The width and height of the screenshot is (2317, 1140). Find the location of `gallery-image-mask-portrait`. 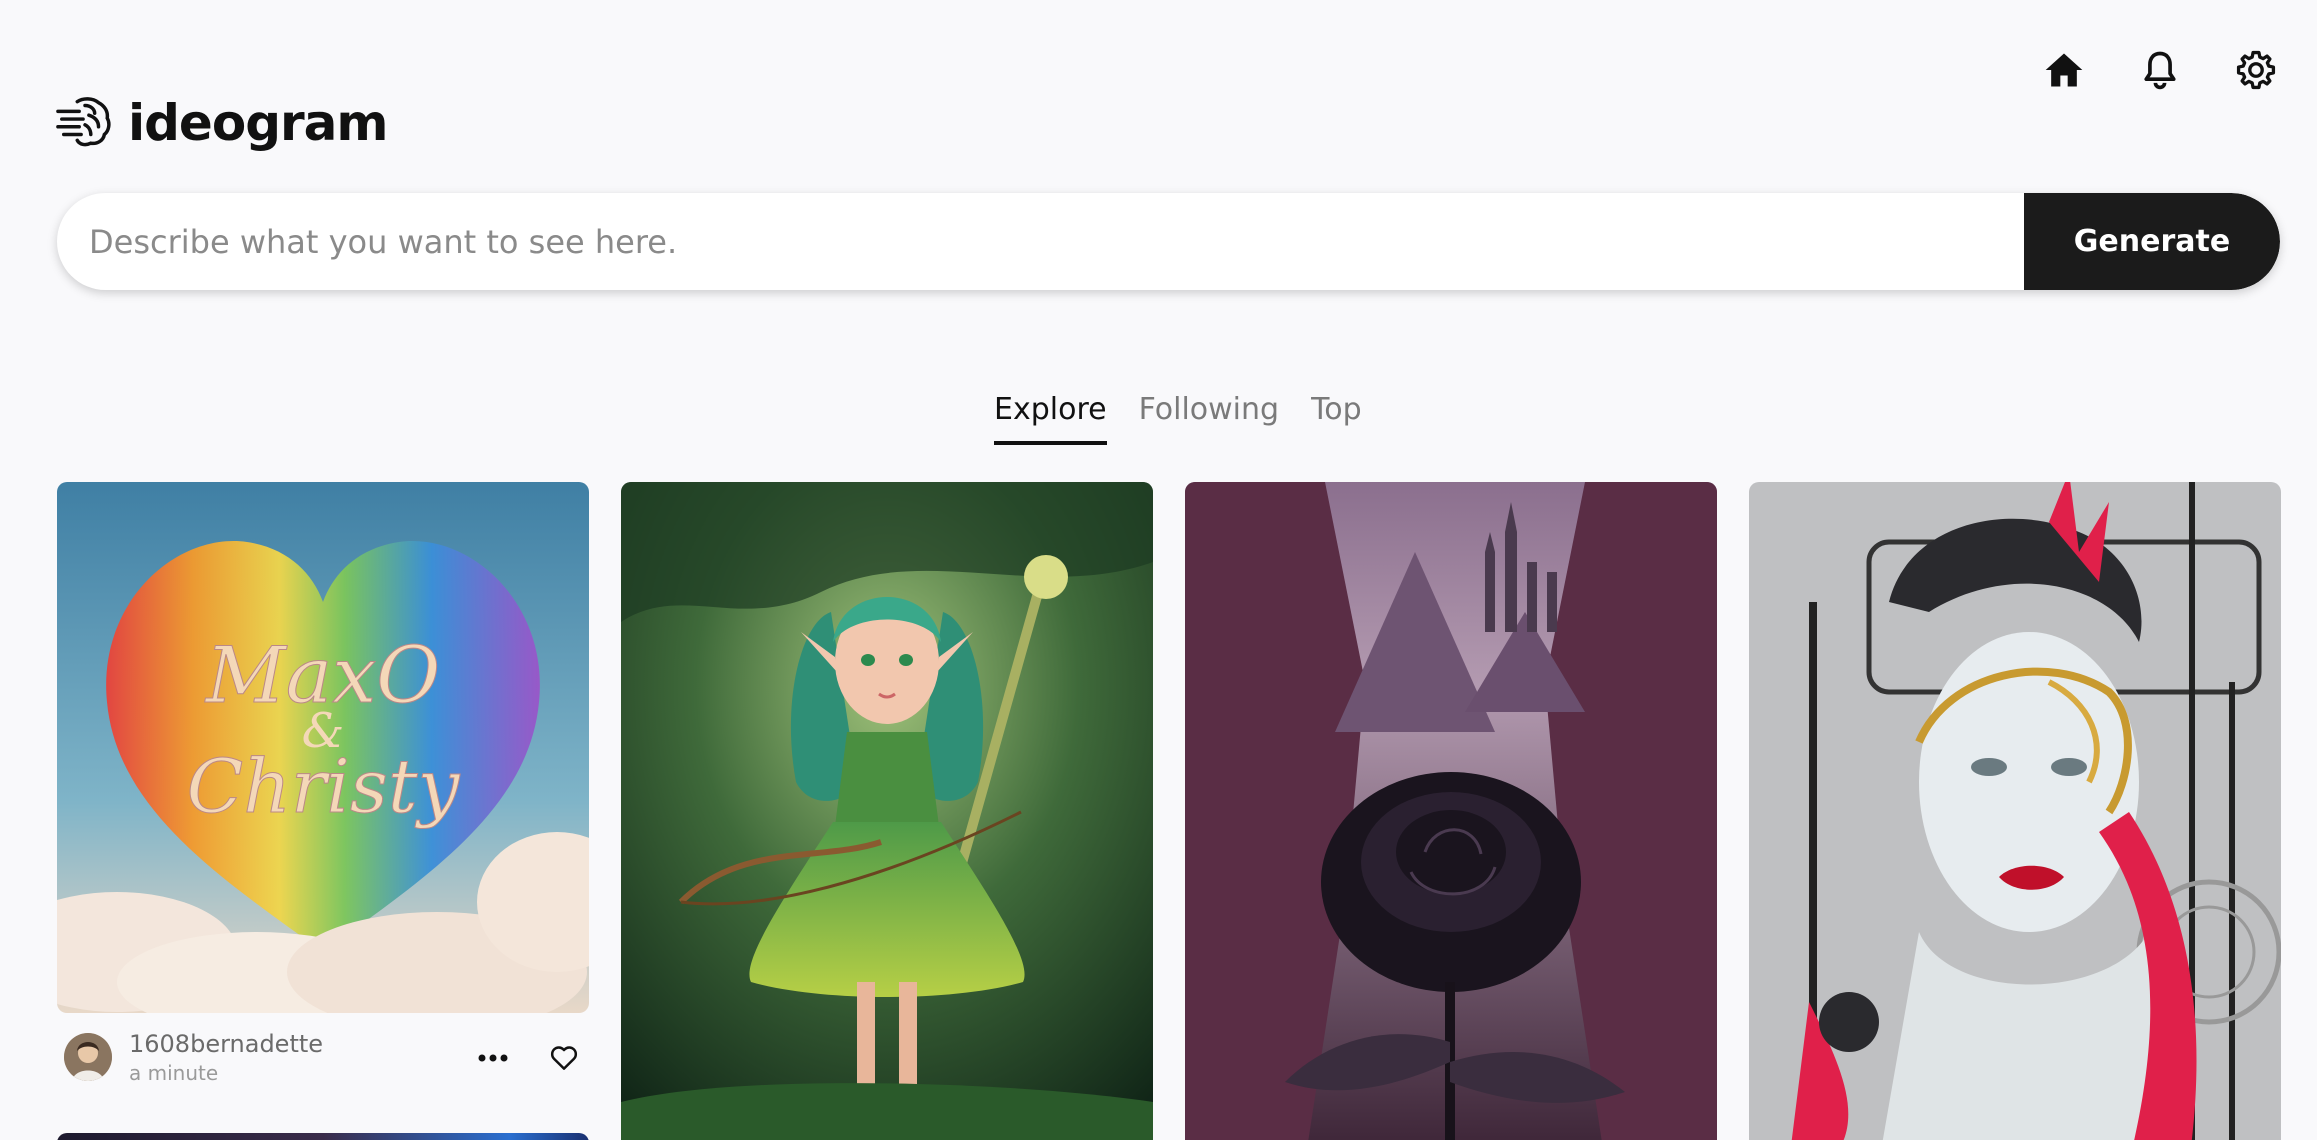

gallery-image-mask-portrait is located at coordinates (2015, 811).